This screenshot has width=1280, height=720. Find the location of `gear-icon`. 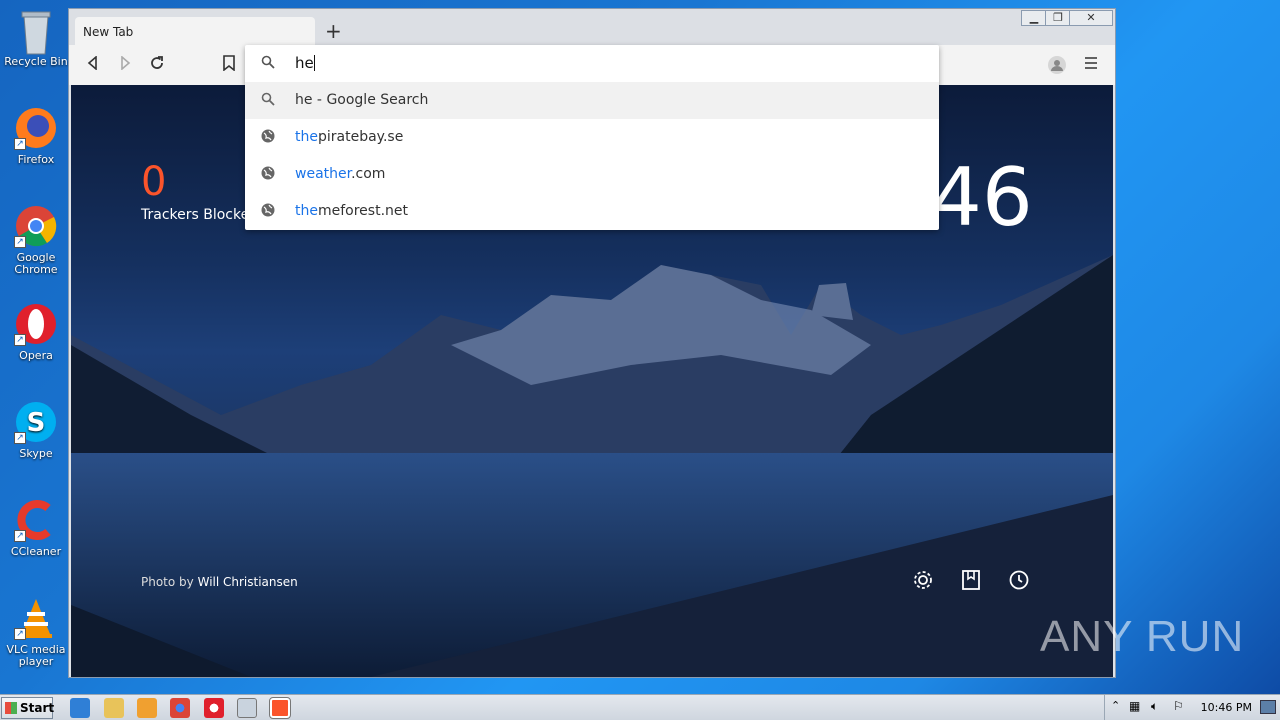

gear-icon is located at coordinates (923, 580).